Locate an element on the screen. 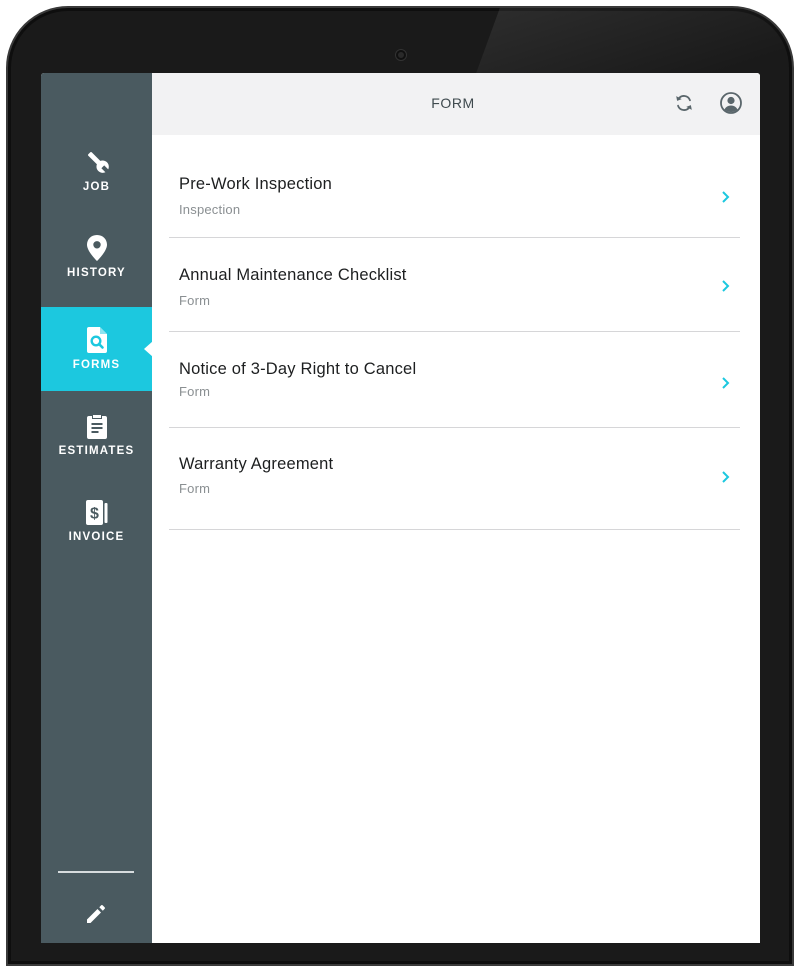 The width and height of the screenshot is (800, 966). list-item: Notice of 3-Day Right to Cancel Form is located at coordinates (454, 380).